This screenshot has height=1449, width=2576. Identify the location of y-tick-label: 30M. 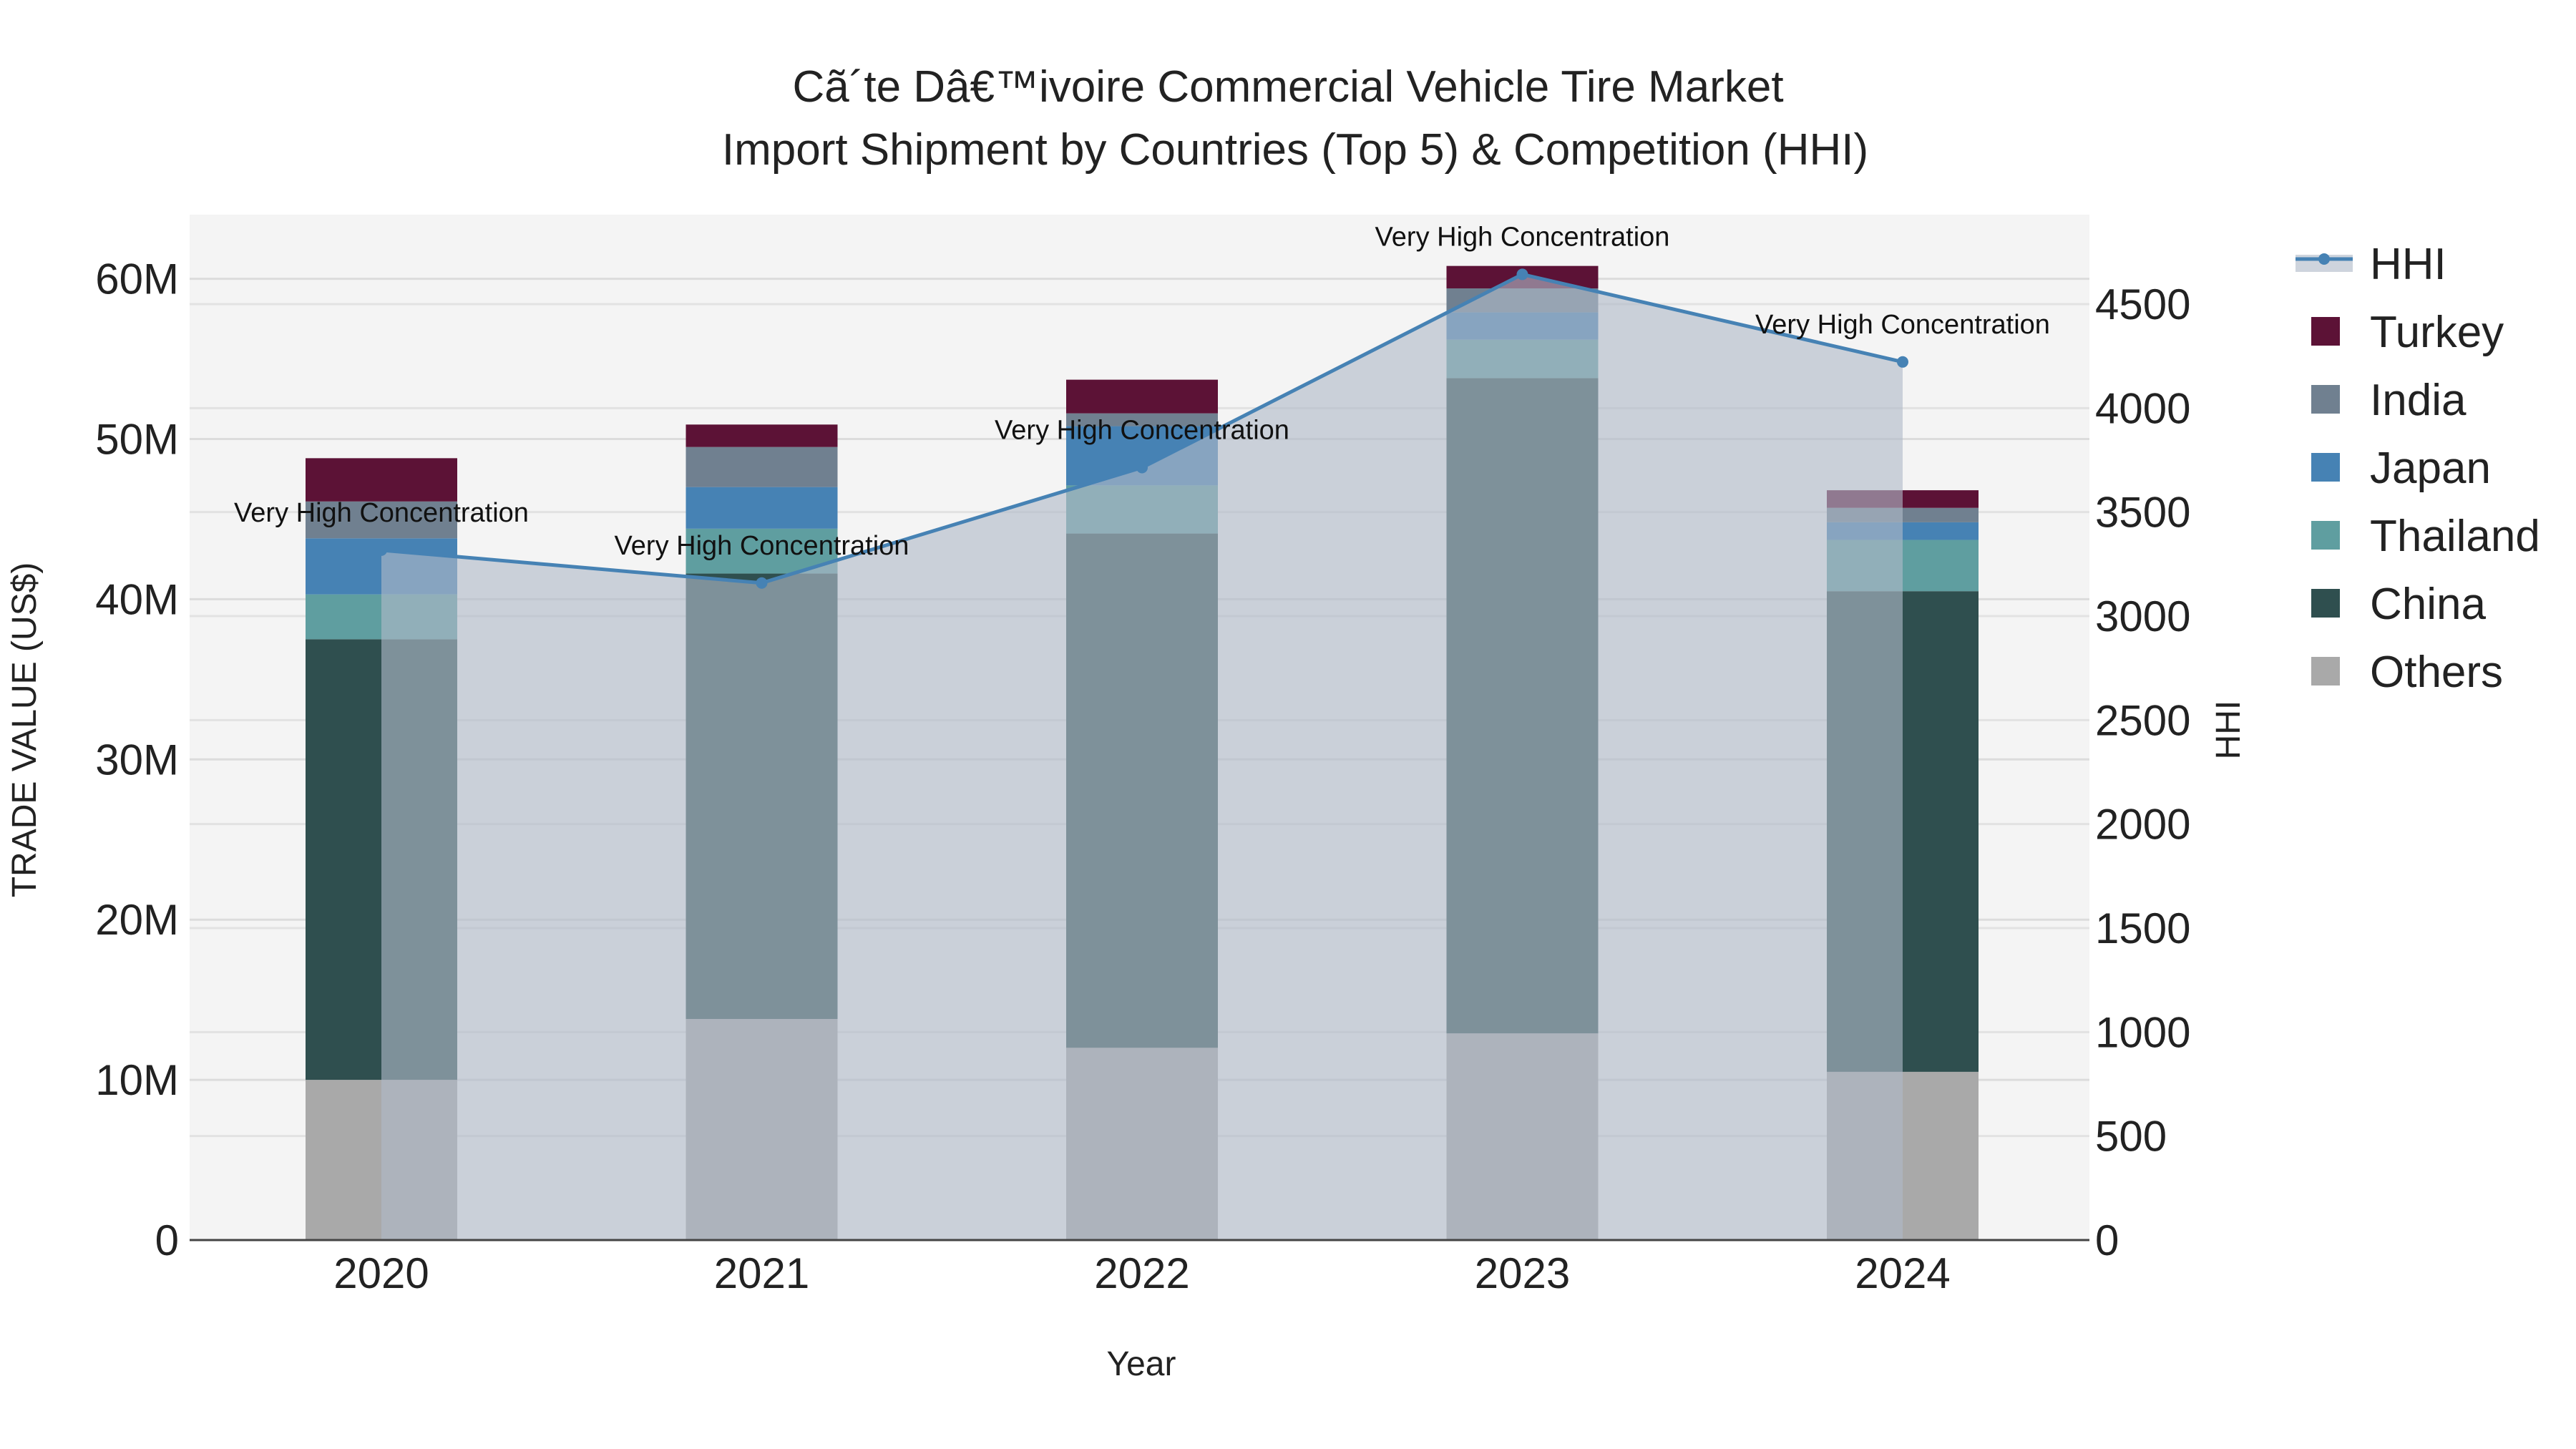
(137, 760).